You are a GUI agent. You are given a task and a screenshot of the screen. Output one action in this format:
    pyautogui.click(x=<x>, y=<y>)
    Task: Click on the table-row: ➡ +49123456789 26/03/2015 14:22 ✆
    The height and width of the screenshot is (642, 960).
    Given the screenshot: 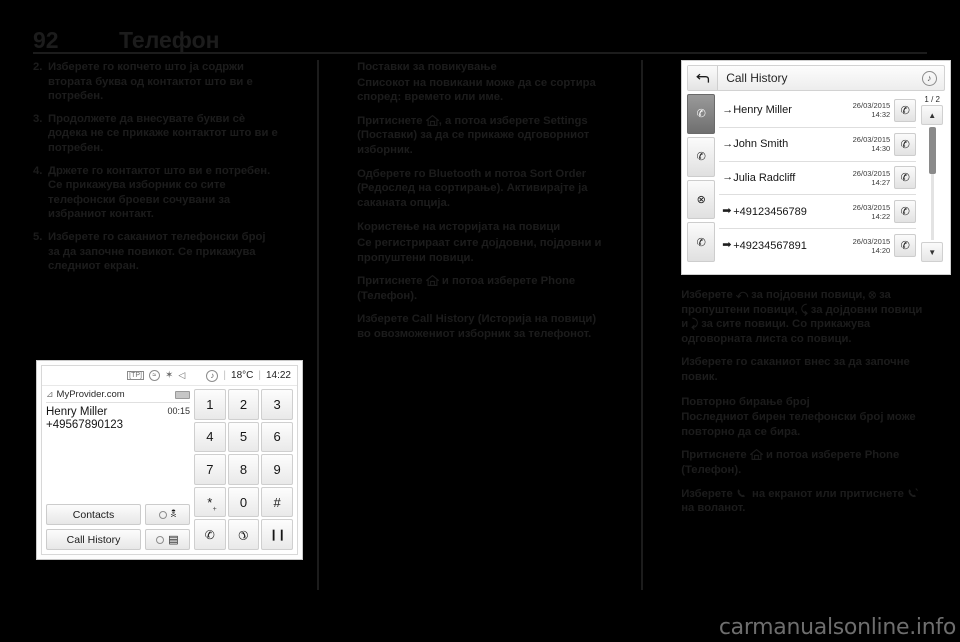 What is the action you would take?
    pyautogui.click(x=818, y=212)
    